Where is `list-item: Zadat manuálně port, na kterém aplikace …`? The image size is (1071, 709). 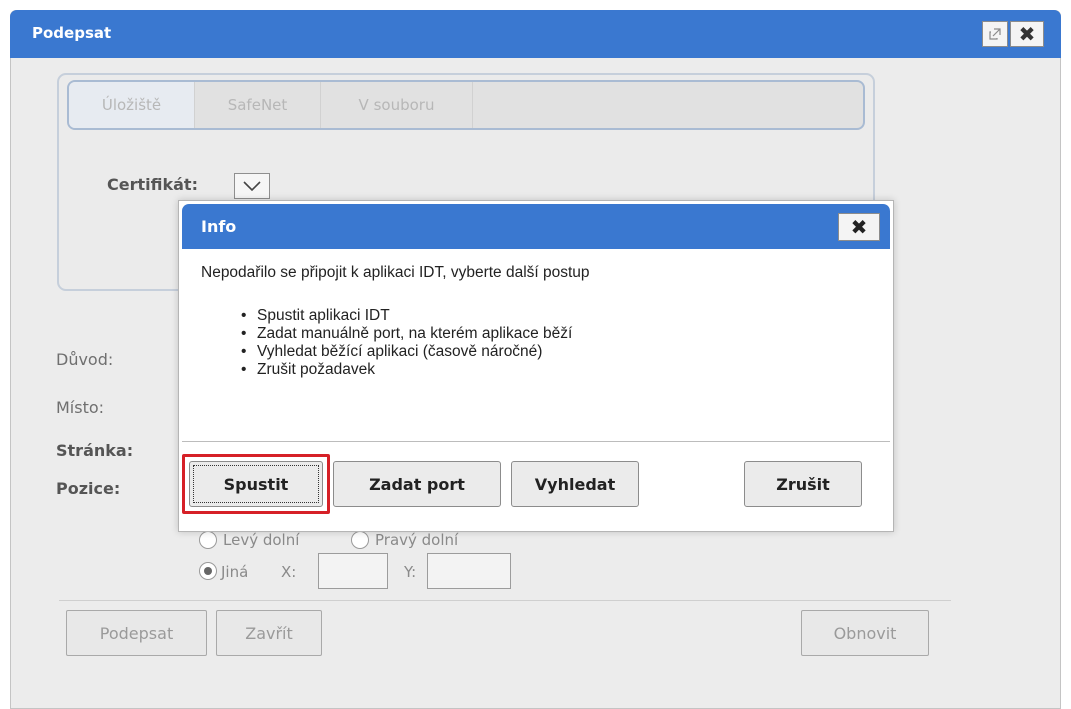
list-item: Zadat manuálně port, na kterém aplikace … is located at coordinates (406, 334).